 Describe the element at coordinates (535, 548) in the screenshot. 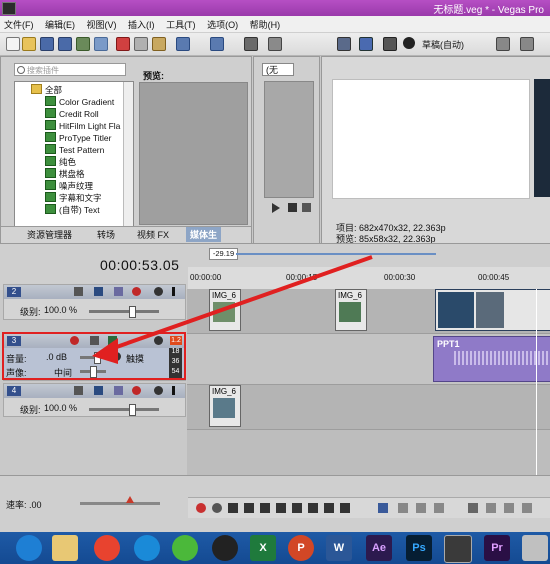

I see `app-extra-icon` at that location.